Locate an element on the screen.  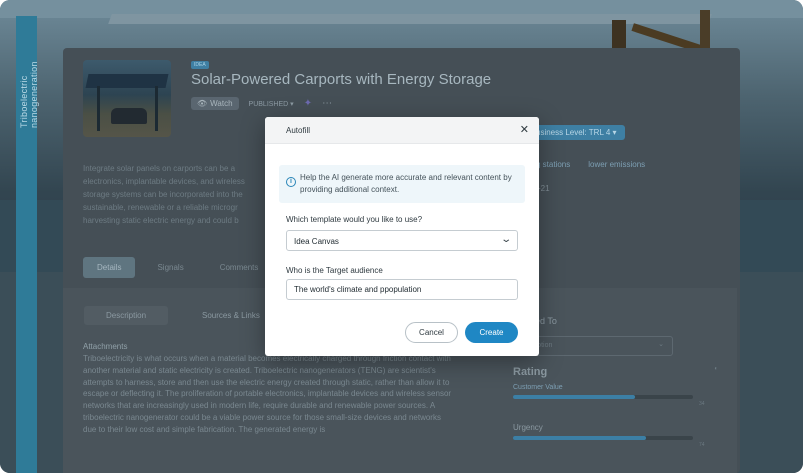
chevron-down-icon: ⌄ is located at coordinates (505, 239).